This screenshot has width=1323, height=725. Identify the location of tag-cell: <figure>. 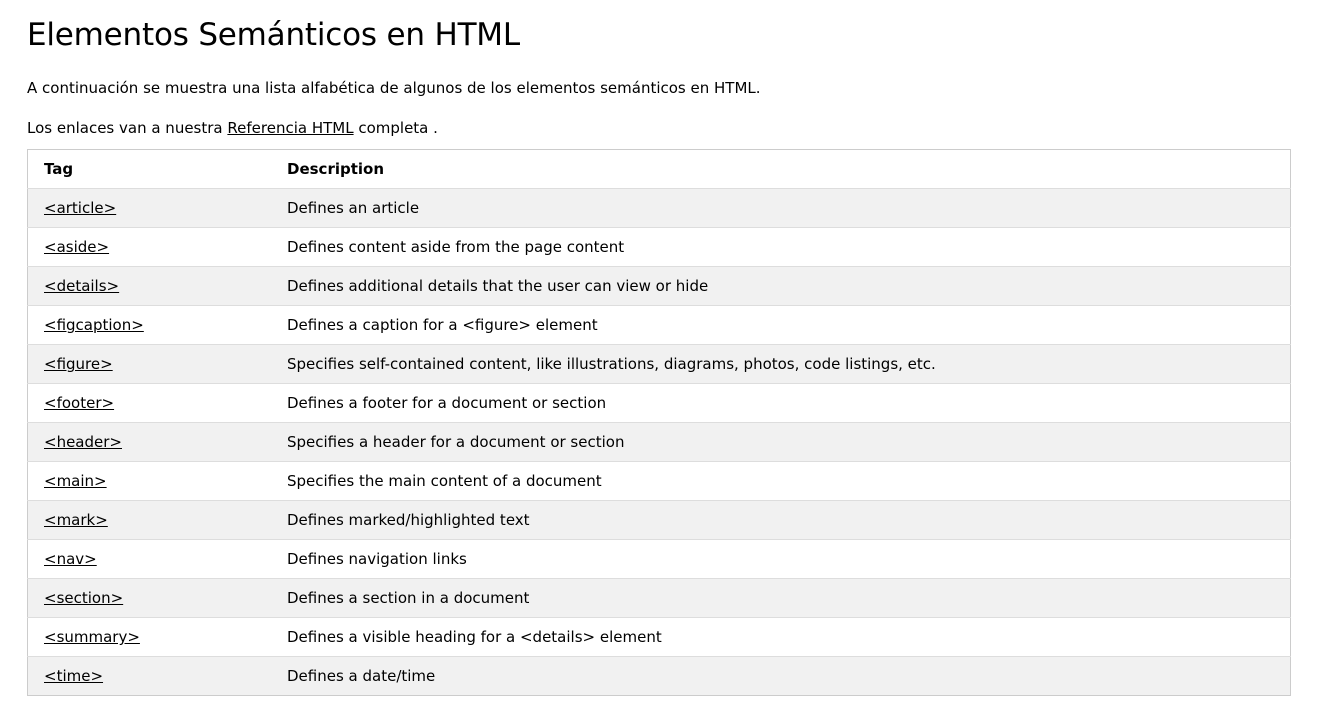
(149, 364).